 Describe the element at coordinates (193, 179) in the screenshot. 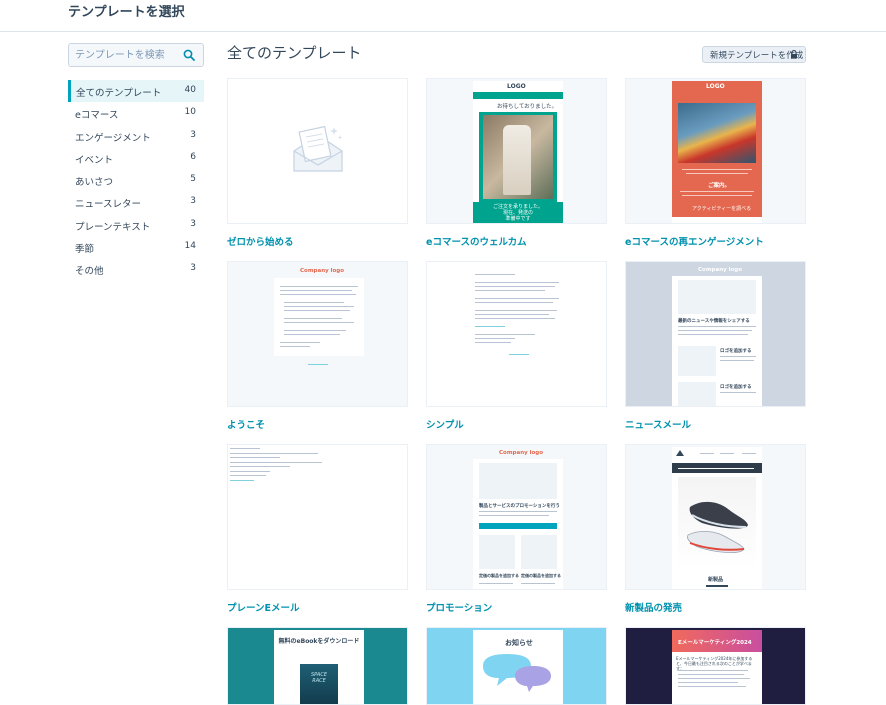

I see `sidebar-item-count: 5` at that location.